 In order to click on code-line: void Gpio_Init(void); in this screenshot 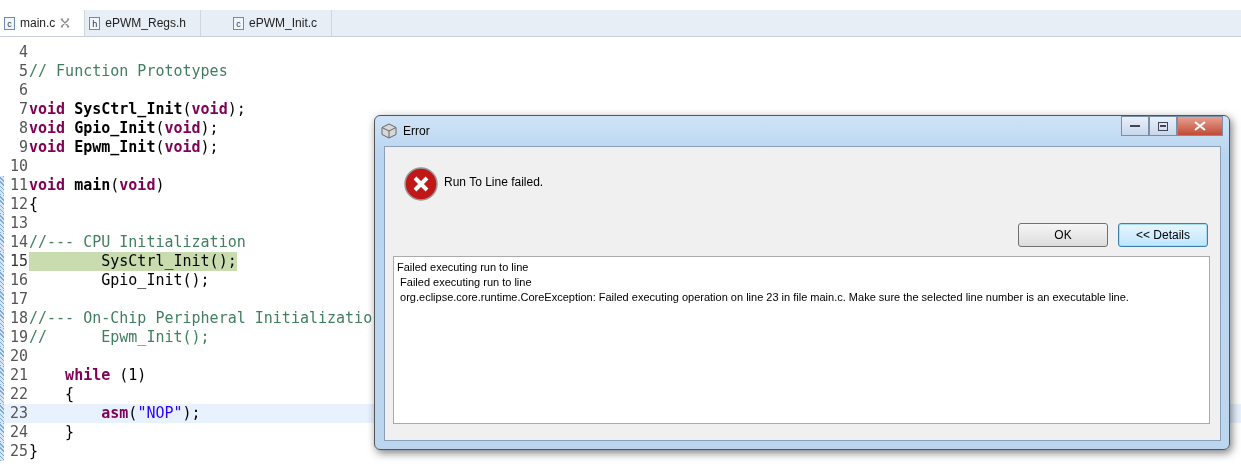, I will do `click(124, 128)`.